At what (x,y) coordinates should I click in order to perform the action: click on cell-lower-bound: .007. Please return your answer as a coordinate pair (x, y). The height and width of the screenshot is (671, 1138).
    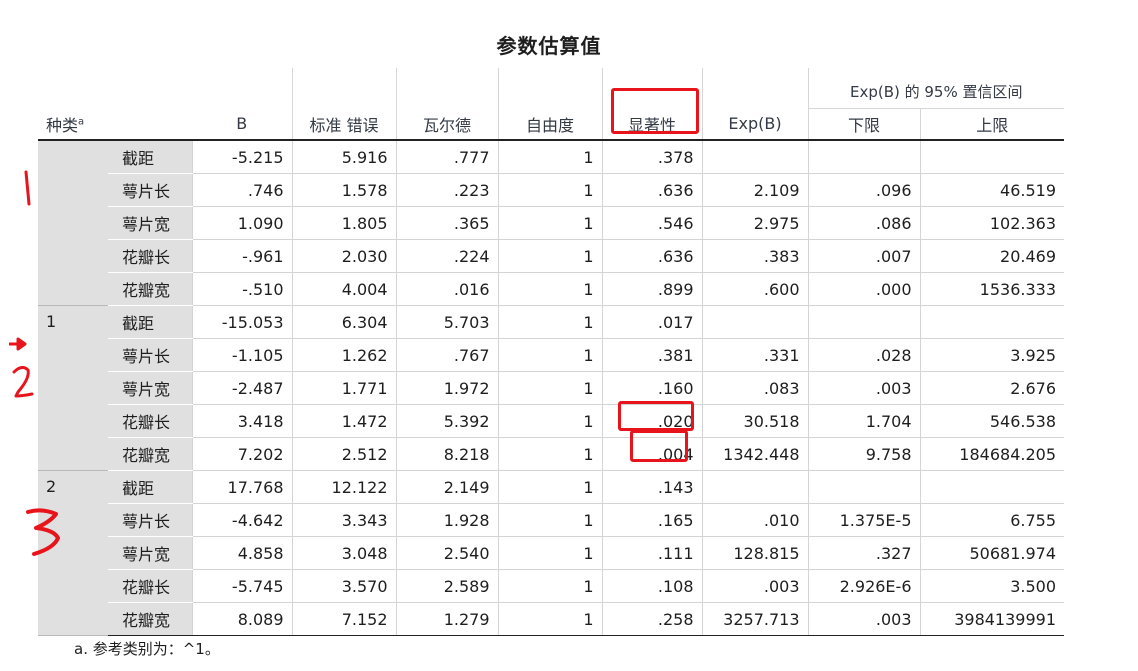
    Looking at the image, I should click on (863, 256).